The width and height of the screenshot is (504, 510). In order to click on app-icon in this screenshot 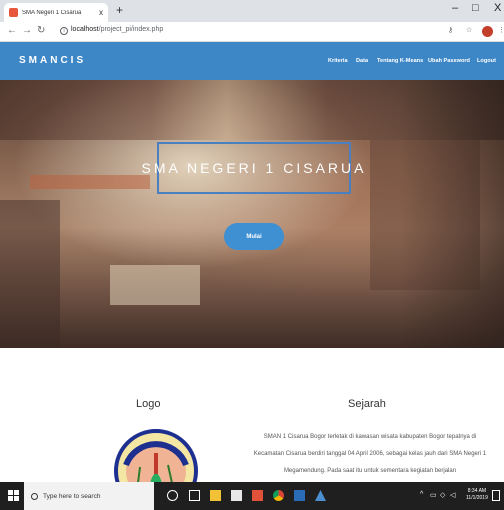, I will do `click(257, 495)`.